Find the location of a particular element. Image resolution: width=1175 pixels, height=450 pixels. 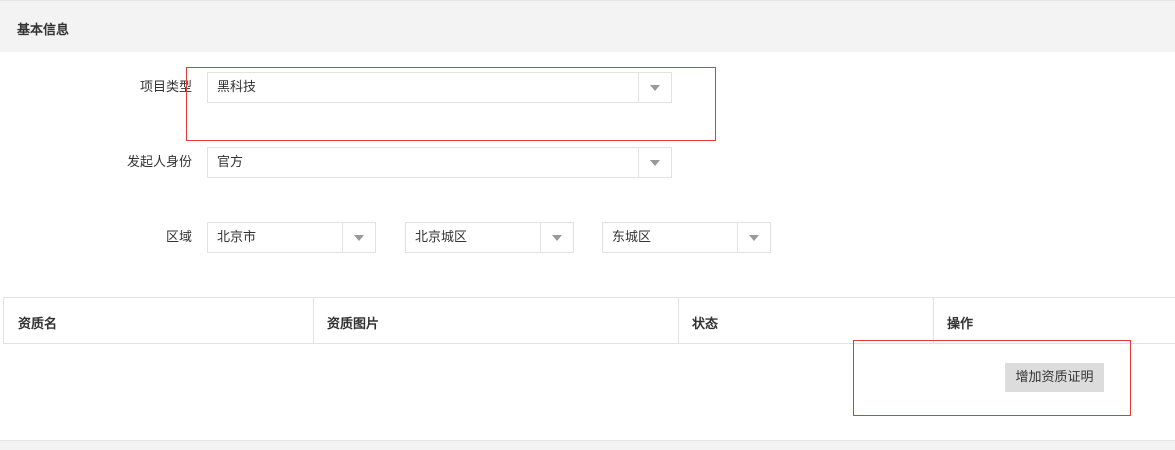

project-type-select: 黑科技 is located at coordinates (439, 87).